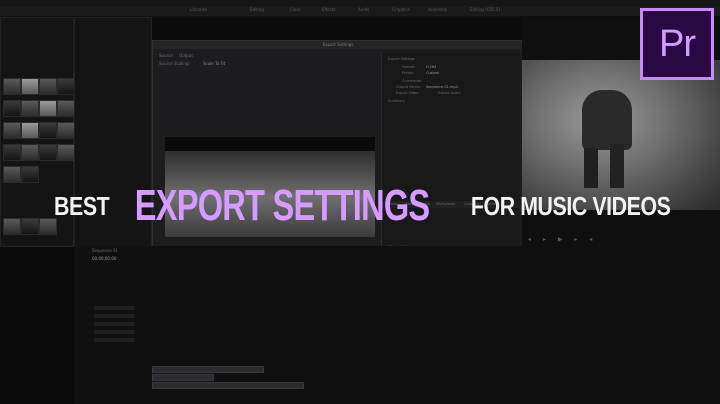 The width and height of the screenshot is (720, 404). I want to click on comments-label: Comments:, so click(412, 81).